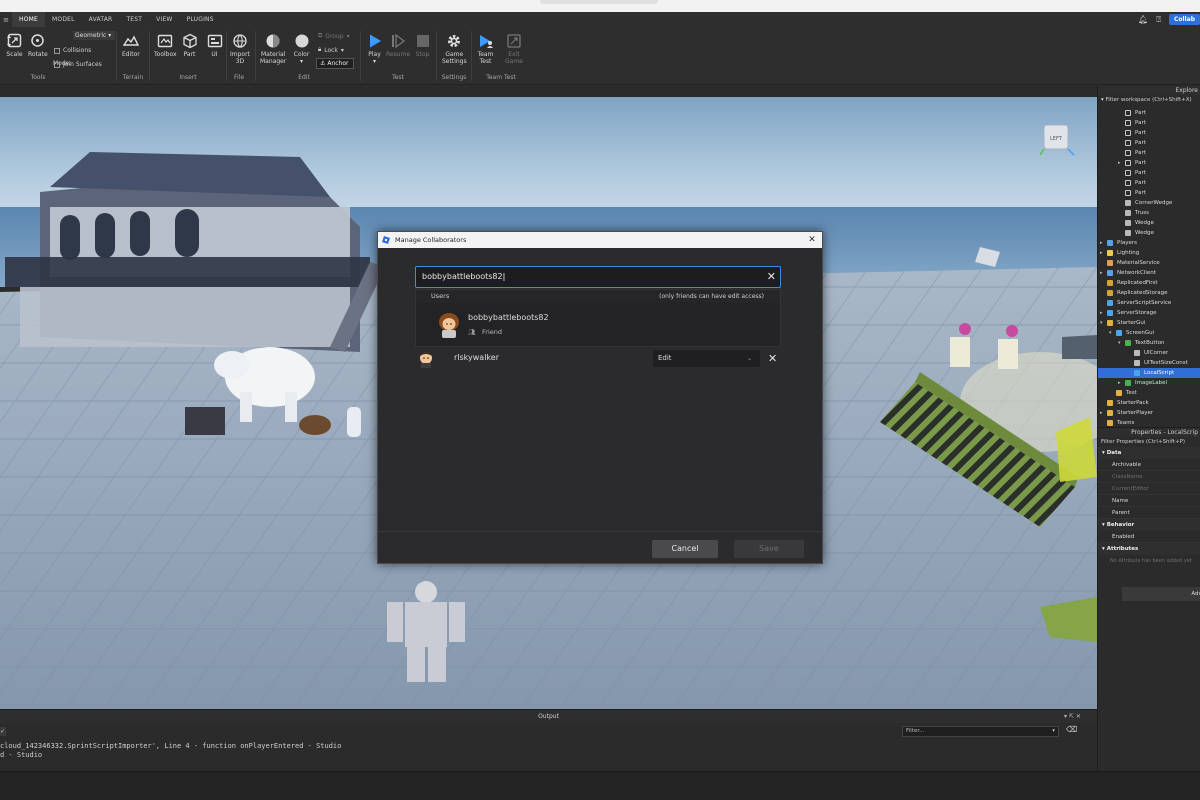 This screenshot has width=1200, height=800. I want to click on team-test-button: Team Test, so click(485, 48).